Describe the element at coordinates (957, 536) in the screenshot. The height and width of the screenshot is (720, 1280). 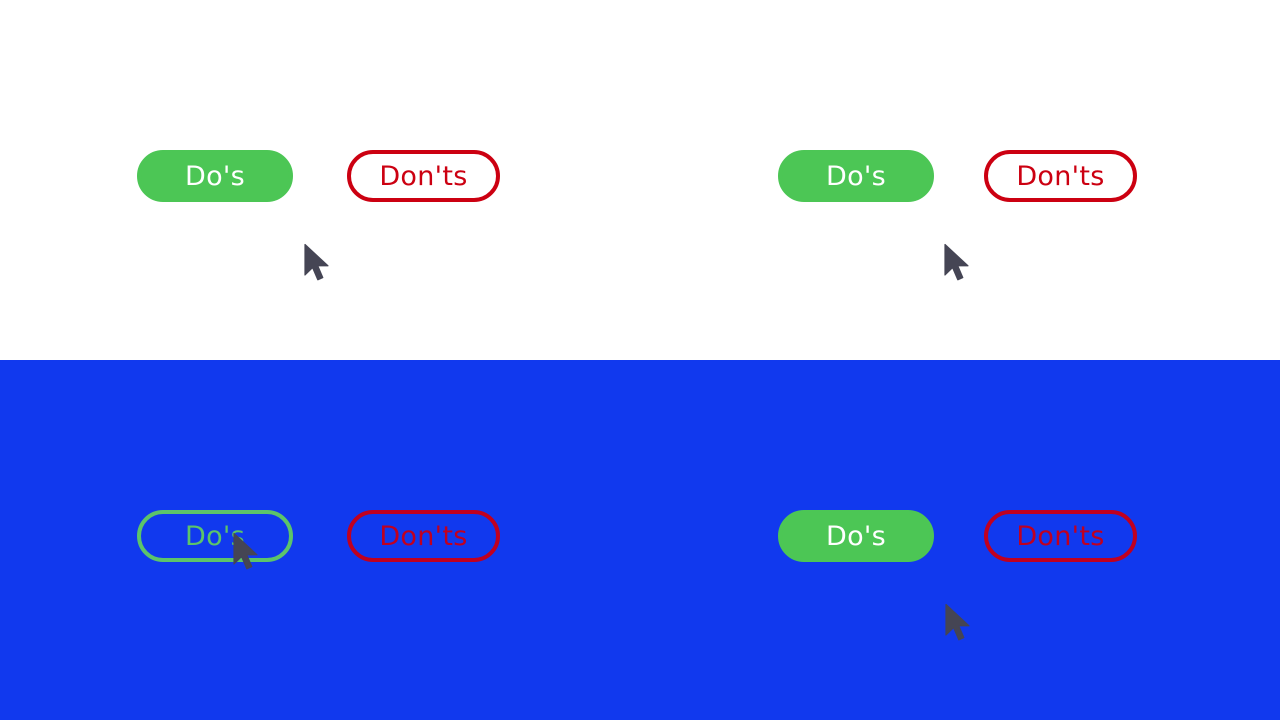
I see `button-row-bottom-right: Do's Don'ts` at that location.